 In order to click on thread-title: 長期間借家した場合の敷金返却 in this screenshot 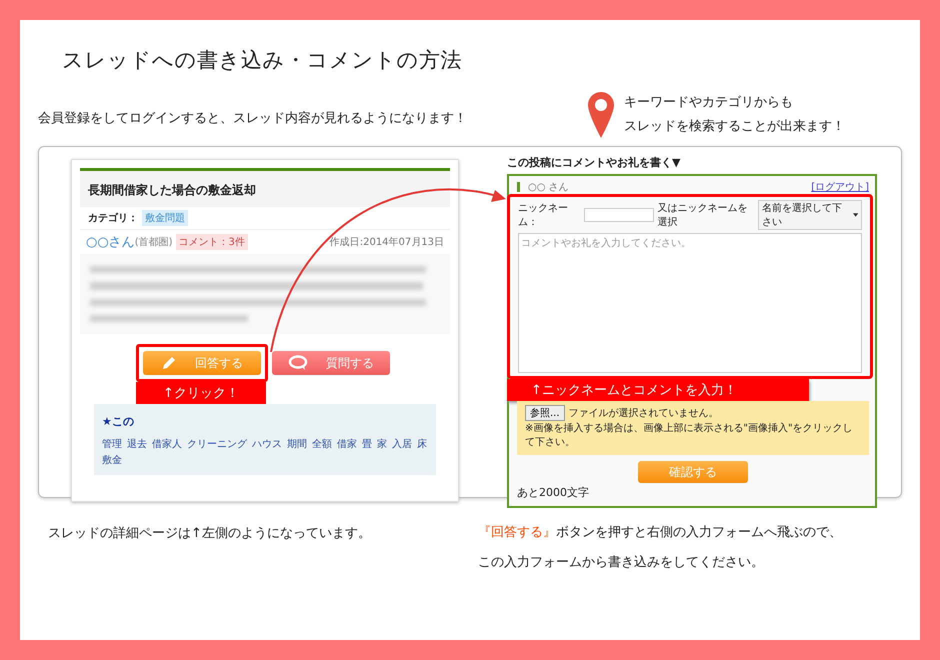, I will do `click(172, 190)`.